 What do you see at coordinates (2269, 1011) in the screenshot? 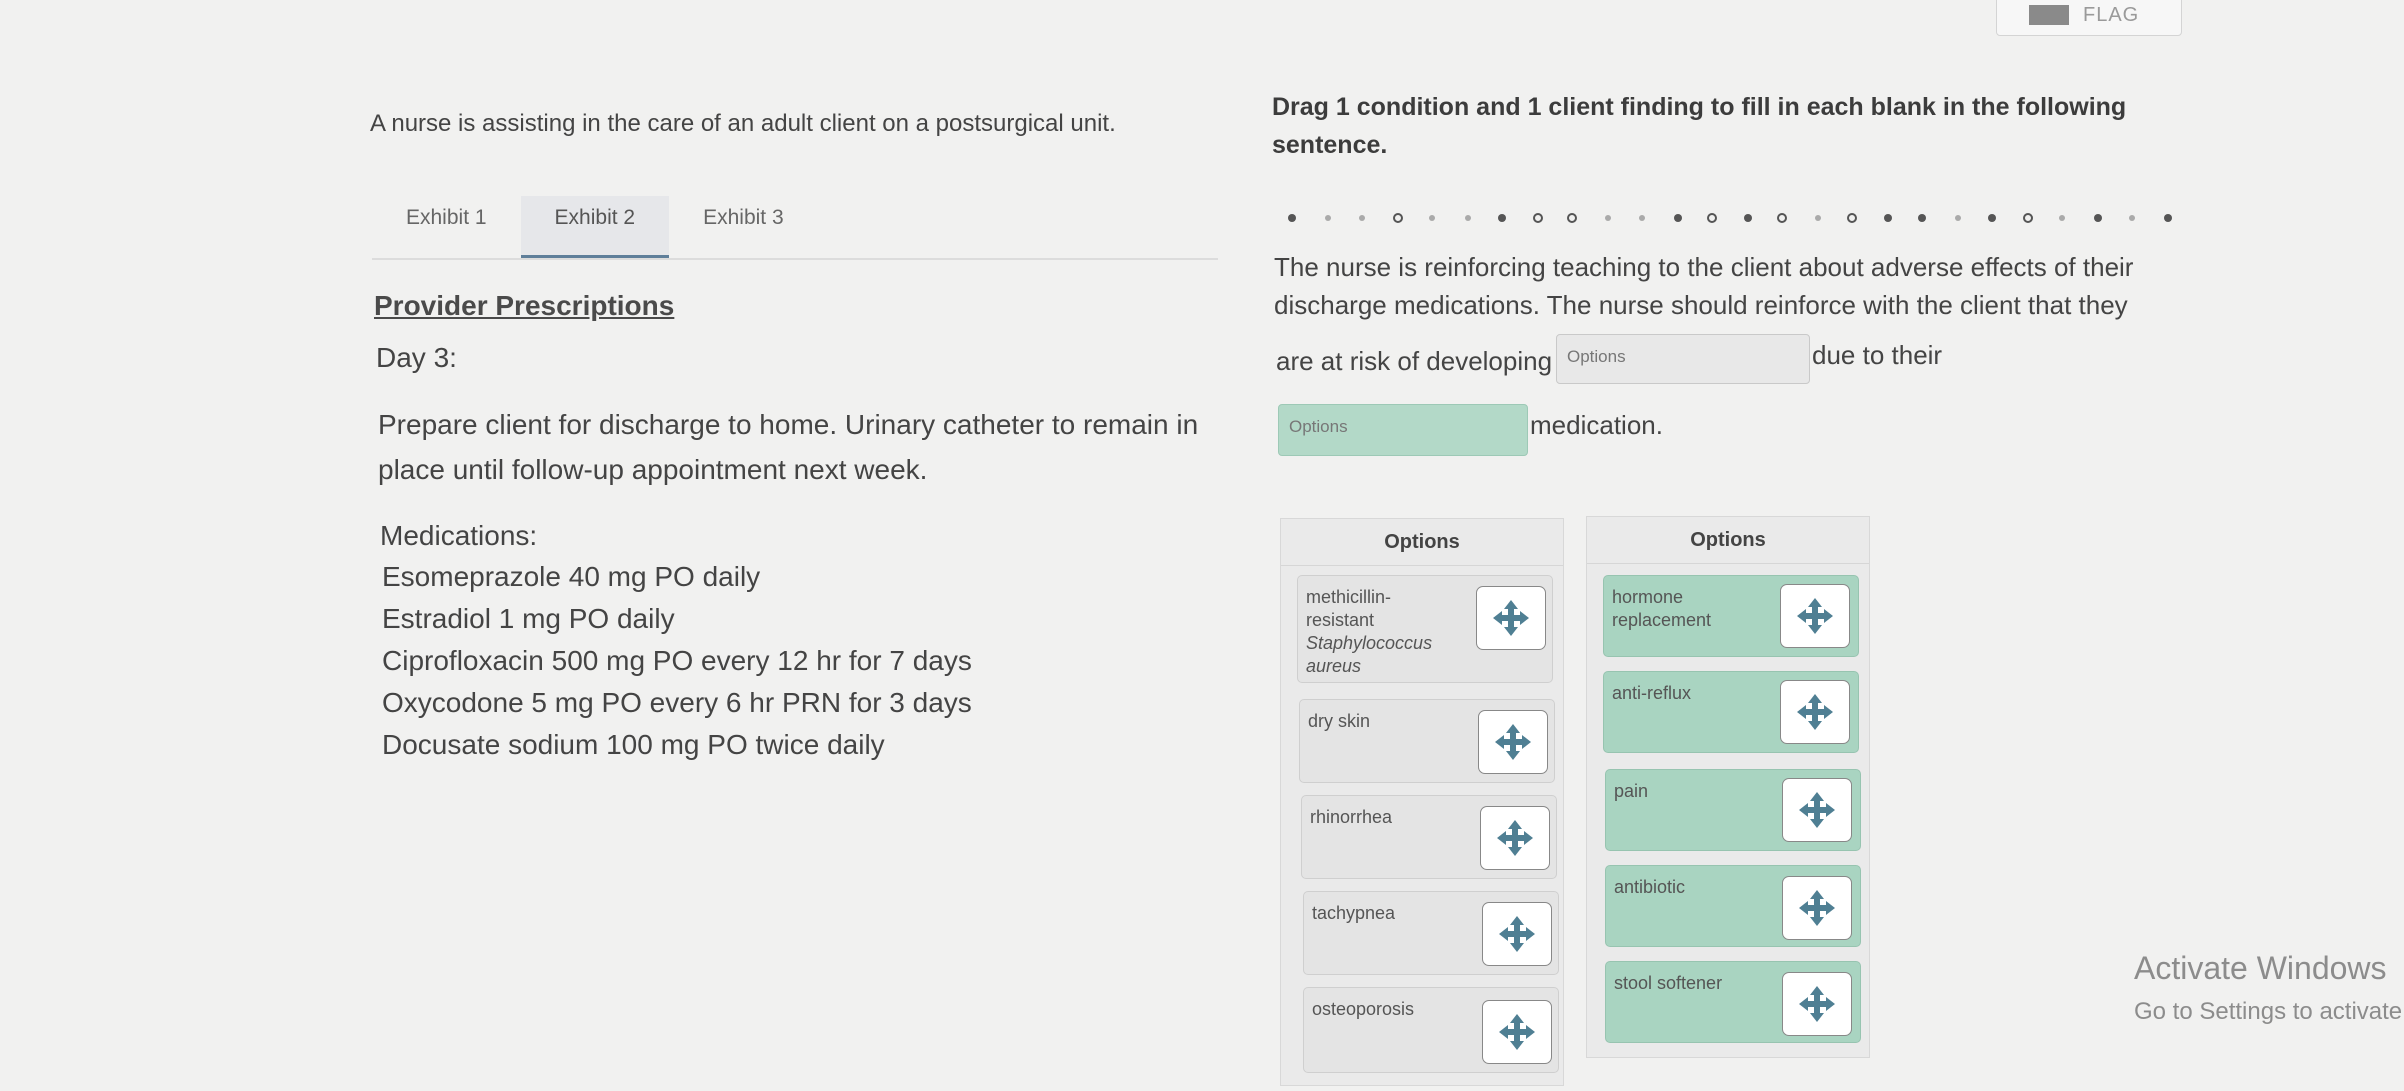
I see `activation-watermark-subtitle: Go to Settings to activate Windows.` at bounding box center [2269, 1011].